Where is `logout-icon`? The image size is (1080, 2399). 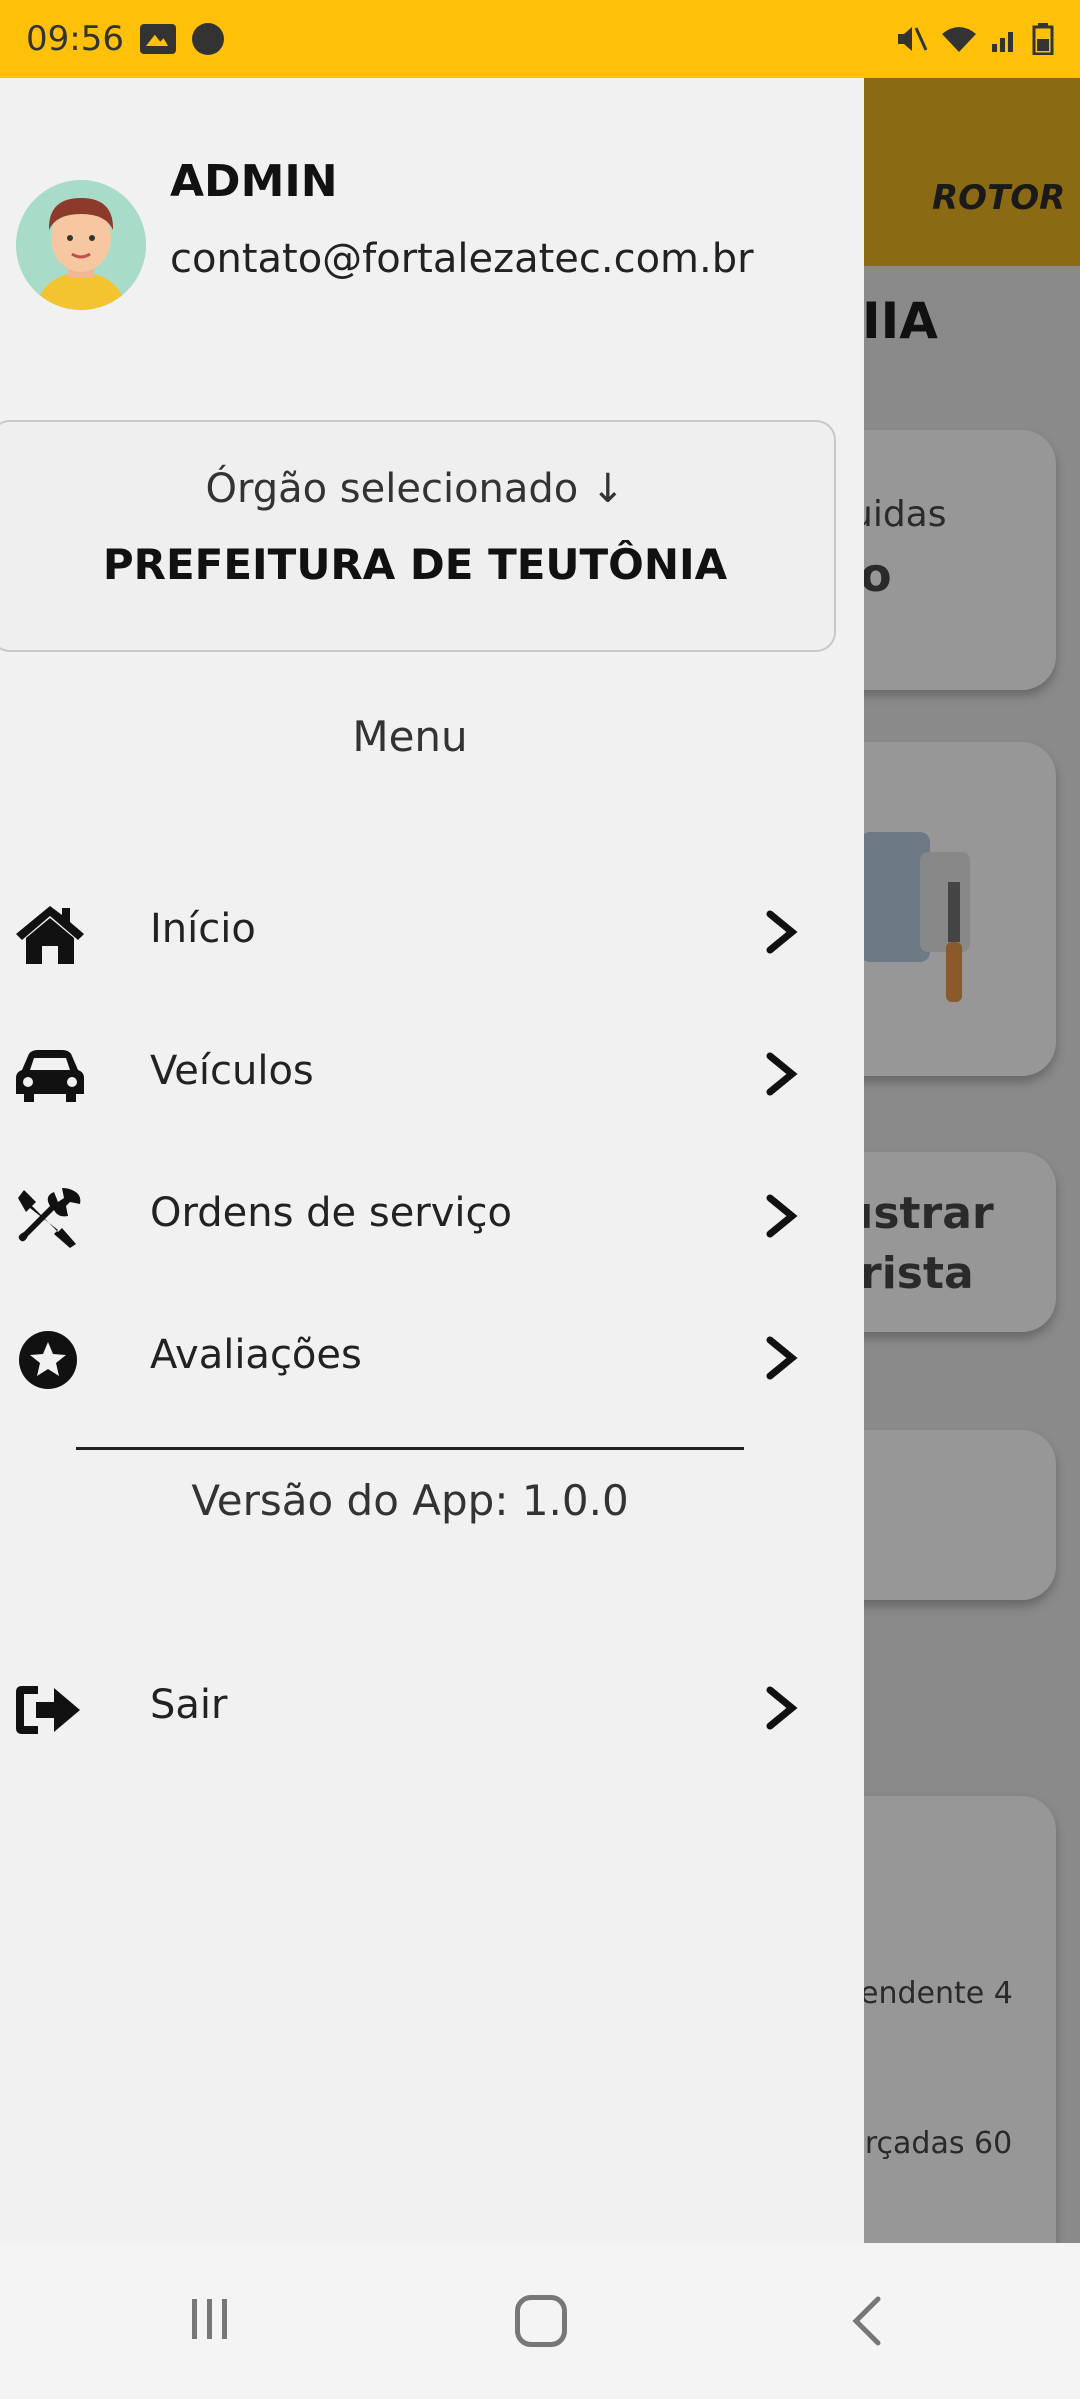 logout-icon is located at coordinates (48, 1710).